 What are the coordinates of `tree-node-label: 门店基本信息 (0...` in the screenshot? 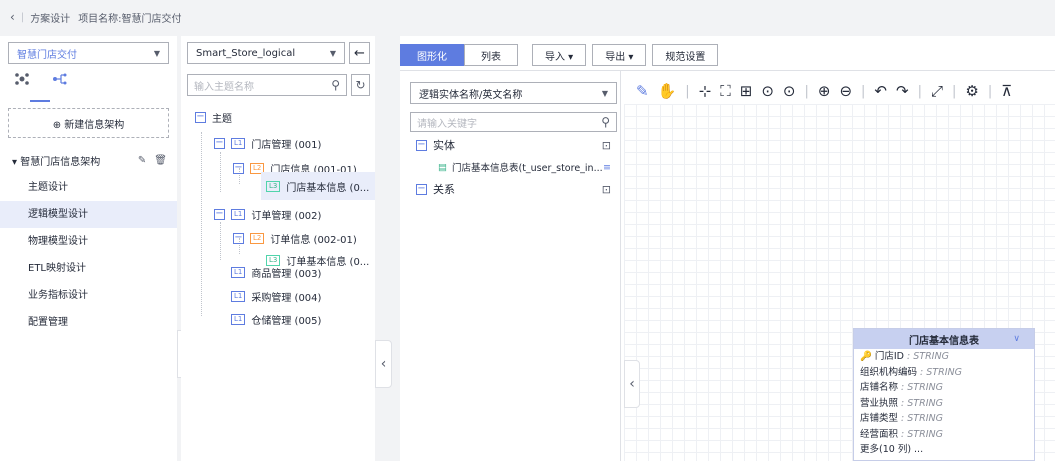 It's located at (328, 188).